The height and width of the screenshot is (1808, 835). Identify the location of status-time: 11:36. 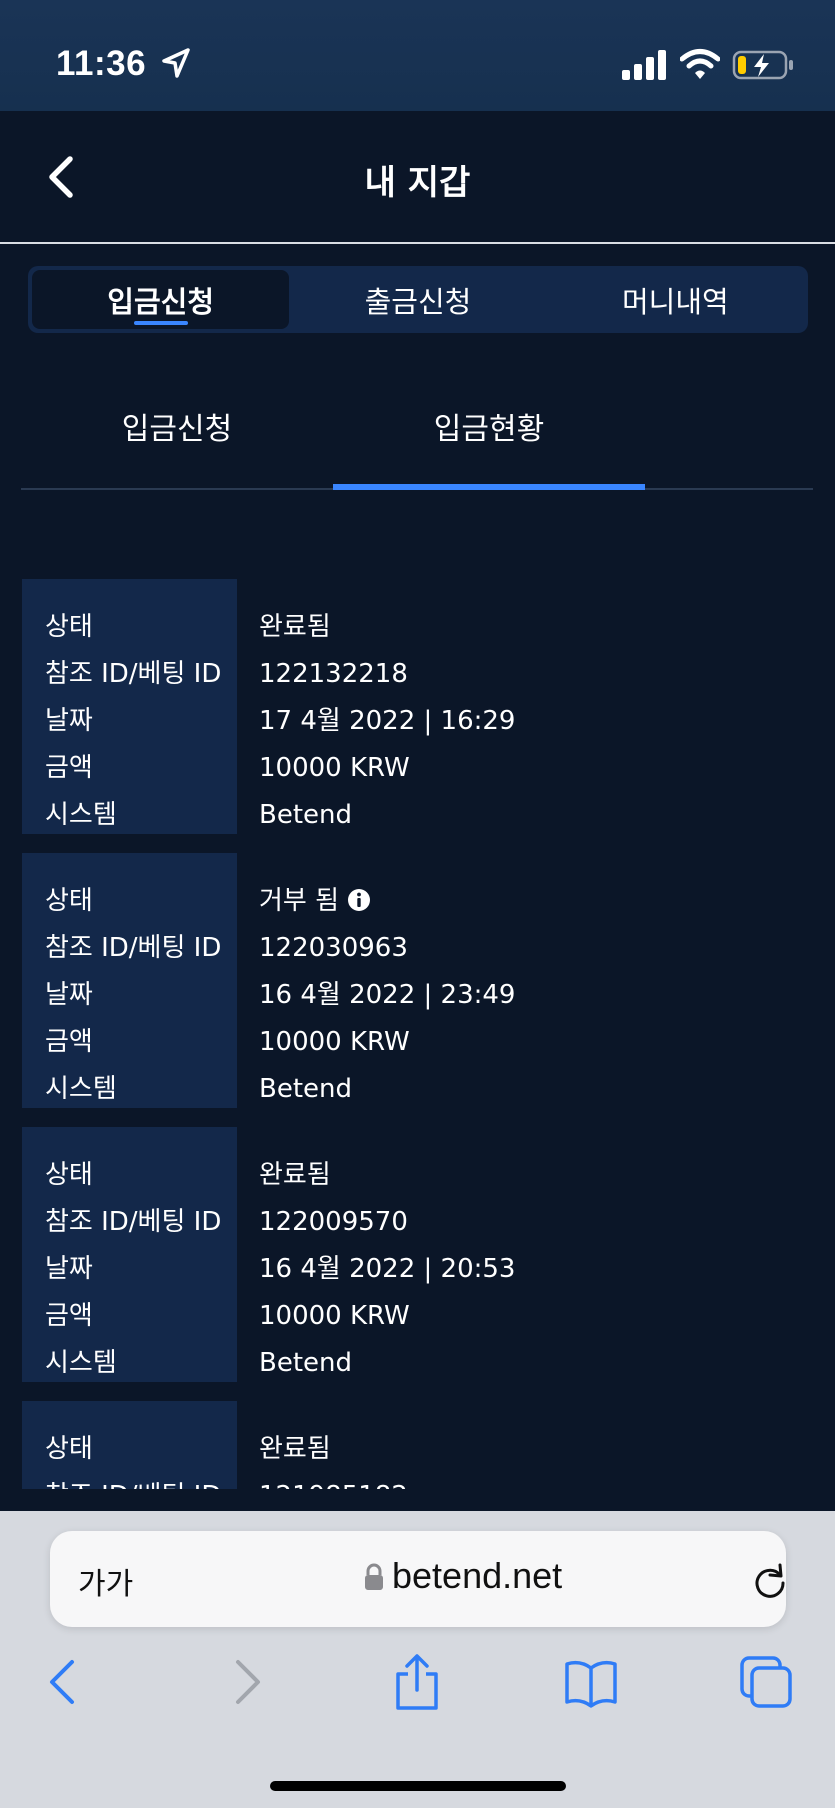
(101, 63).